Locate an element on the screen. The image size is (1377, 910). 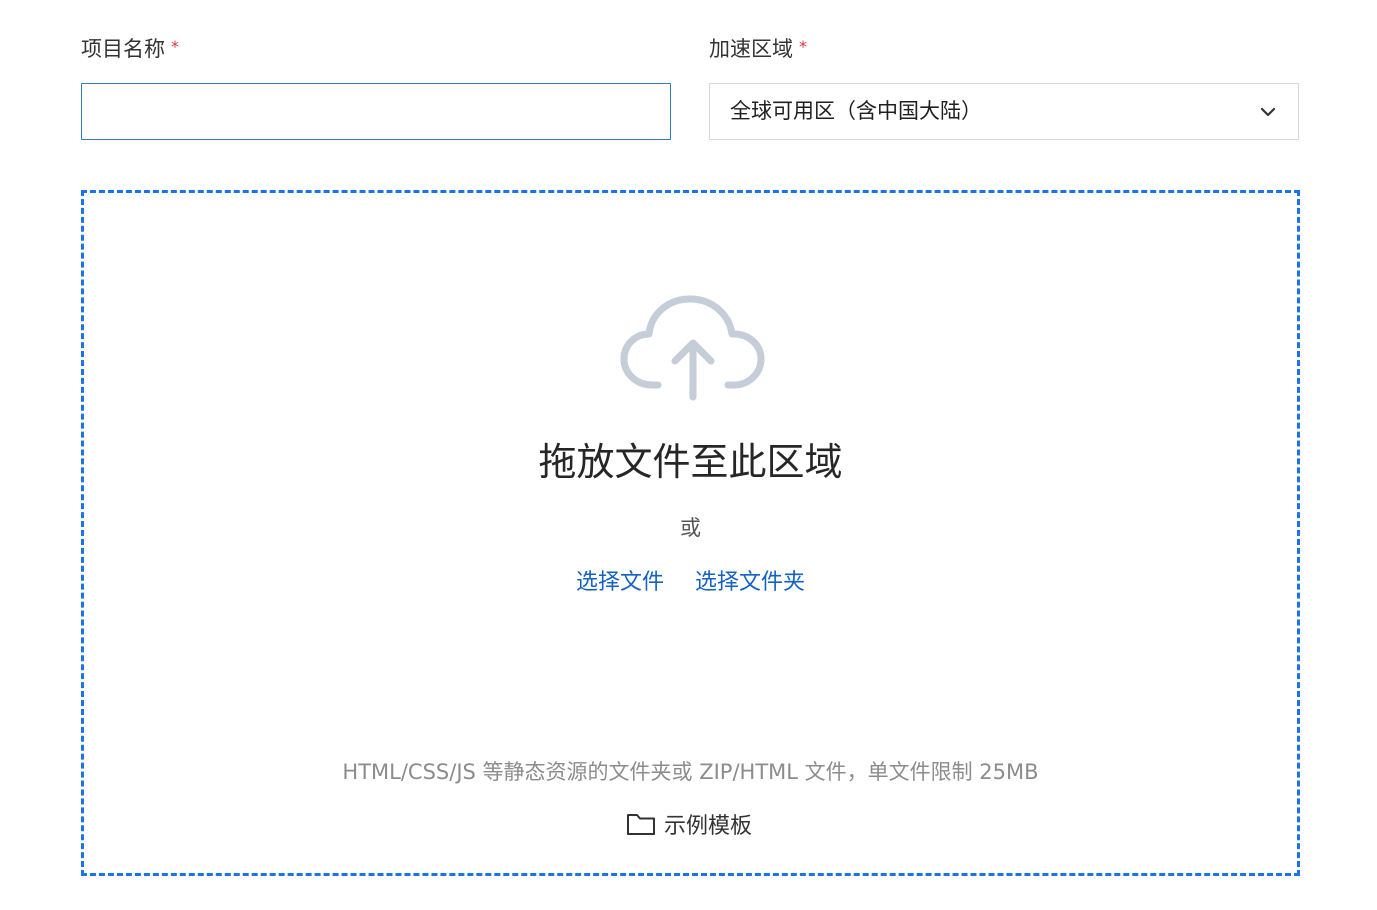
chevron-down-icon is located at coordinates (1268, 112).